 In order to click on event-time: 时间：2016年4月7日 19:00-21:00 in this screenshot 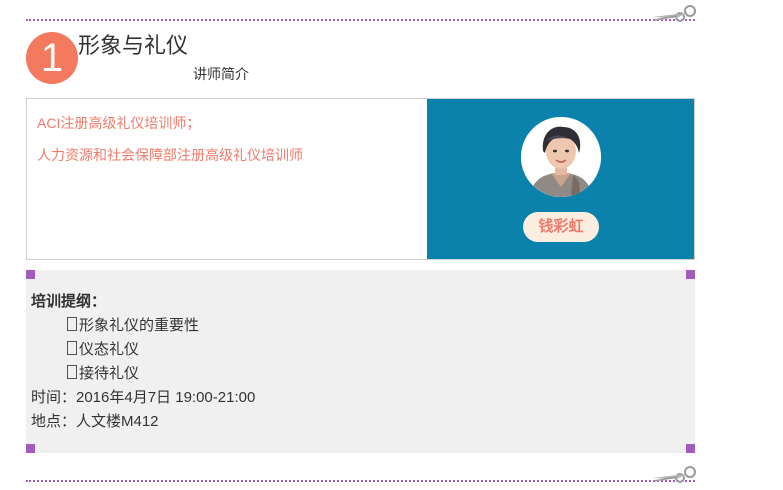, I will do `click(143, 397)`.